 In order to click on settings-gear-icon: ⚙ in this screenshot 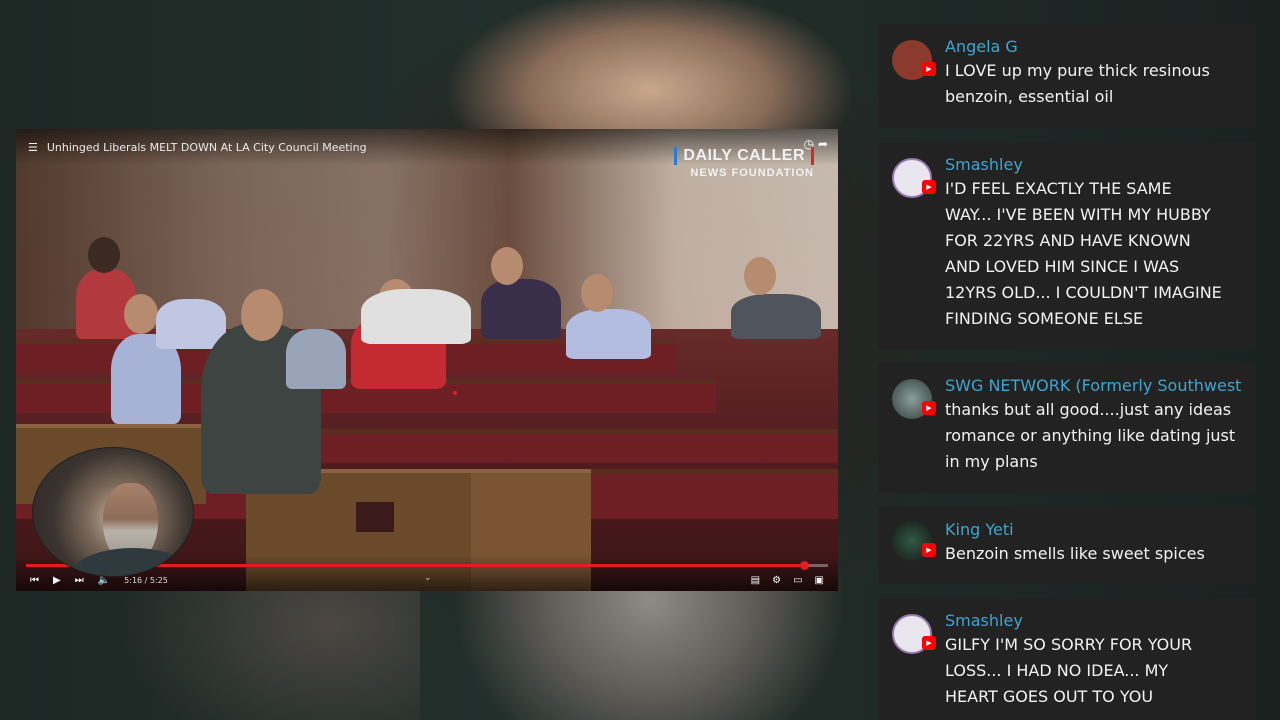, I will do `click(776, 580)`.